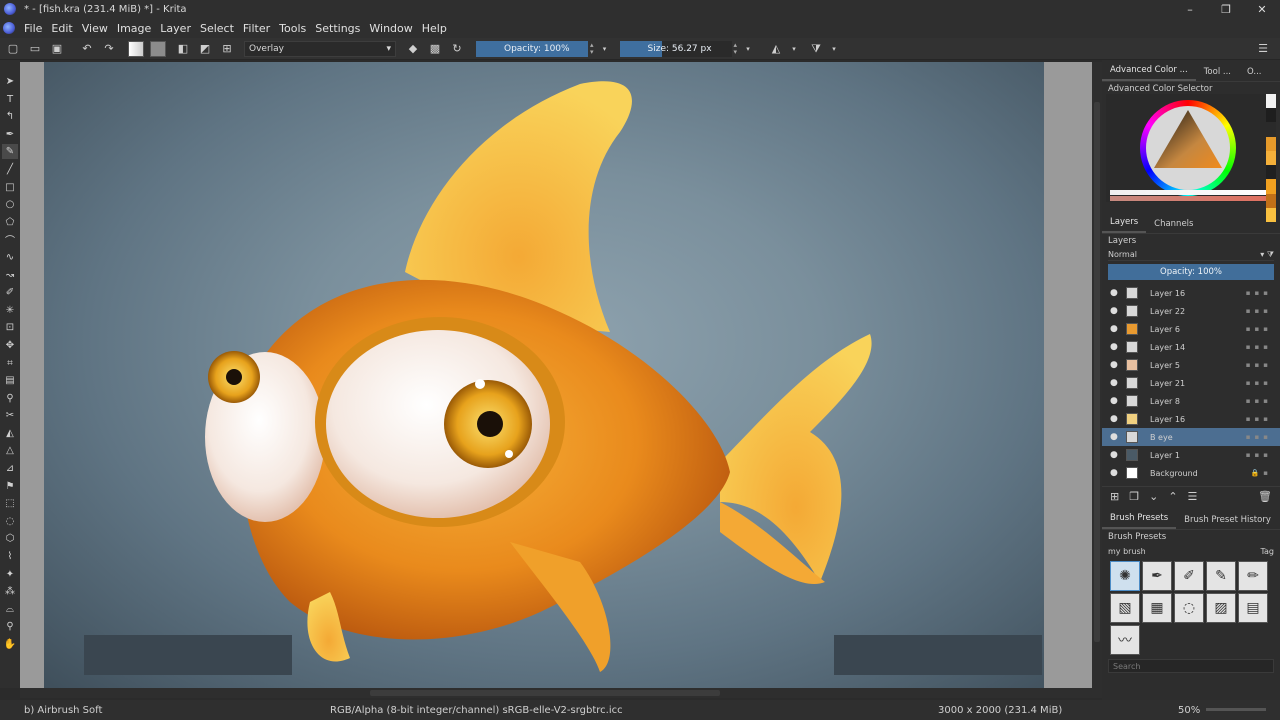  What do you see at coordinates (10, 644) in the screenshot?
I see `pan-tool-icon: ✋` at bounding box center [10, 644].